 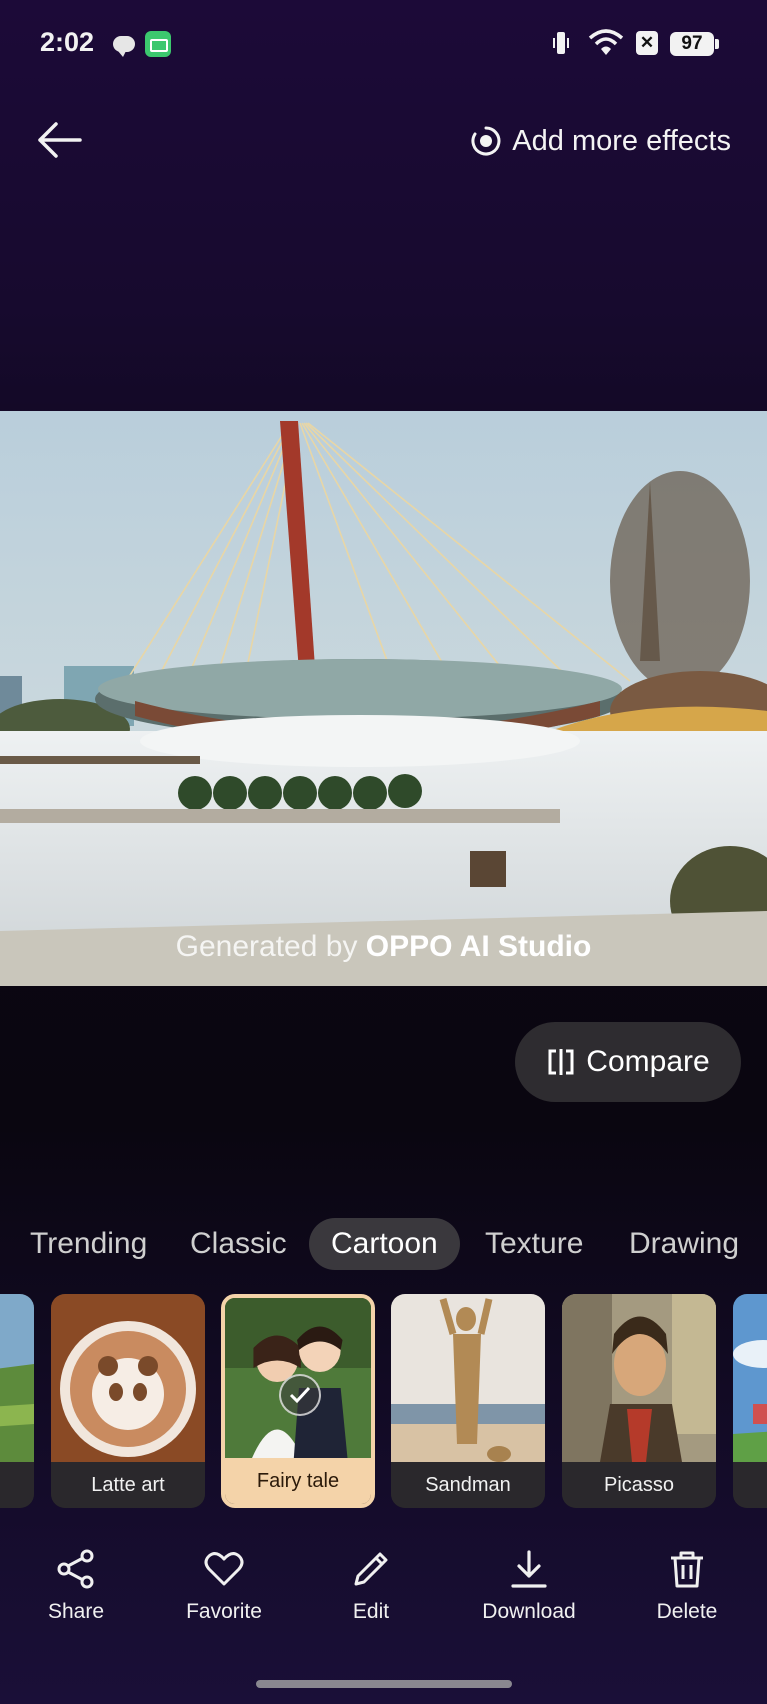 I want to click on watermark-brand: OPPO AI Studio, so click(x=478, y=946).